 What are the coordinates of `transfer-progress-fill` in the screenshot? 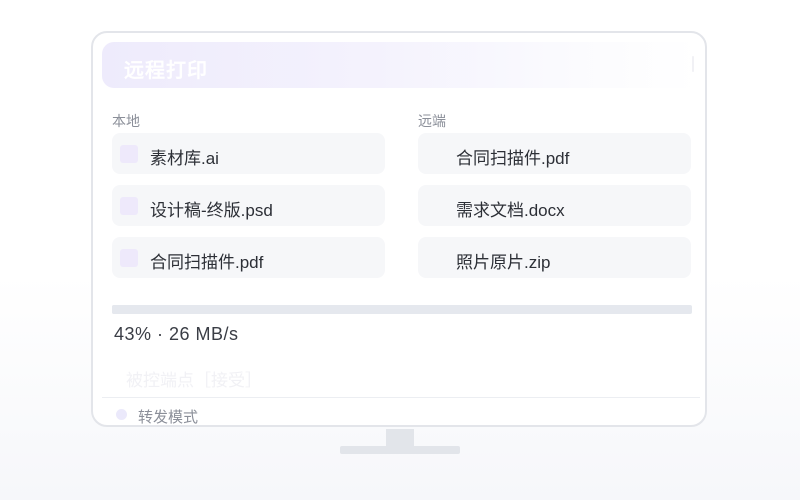 It's located at (237, 309).